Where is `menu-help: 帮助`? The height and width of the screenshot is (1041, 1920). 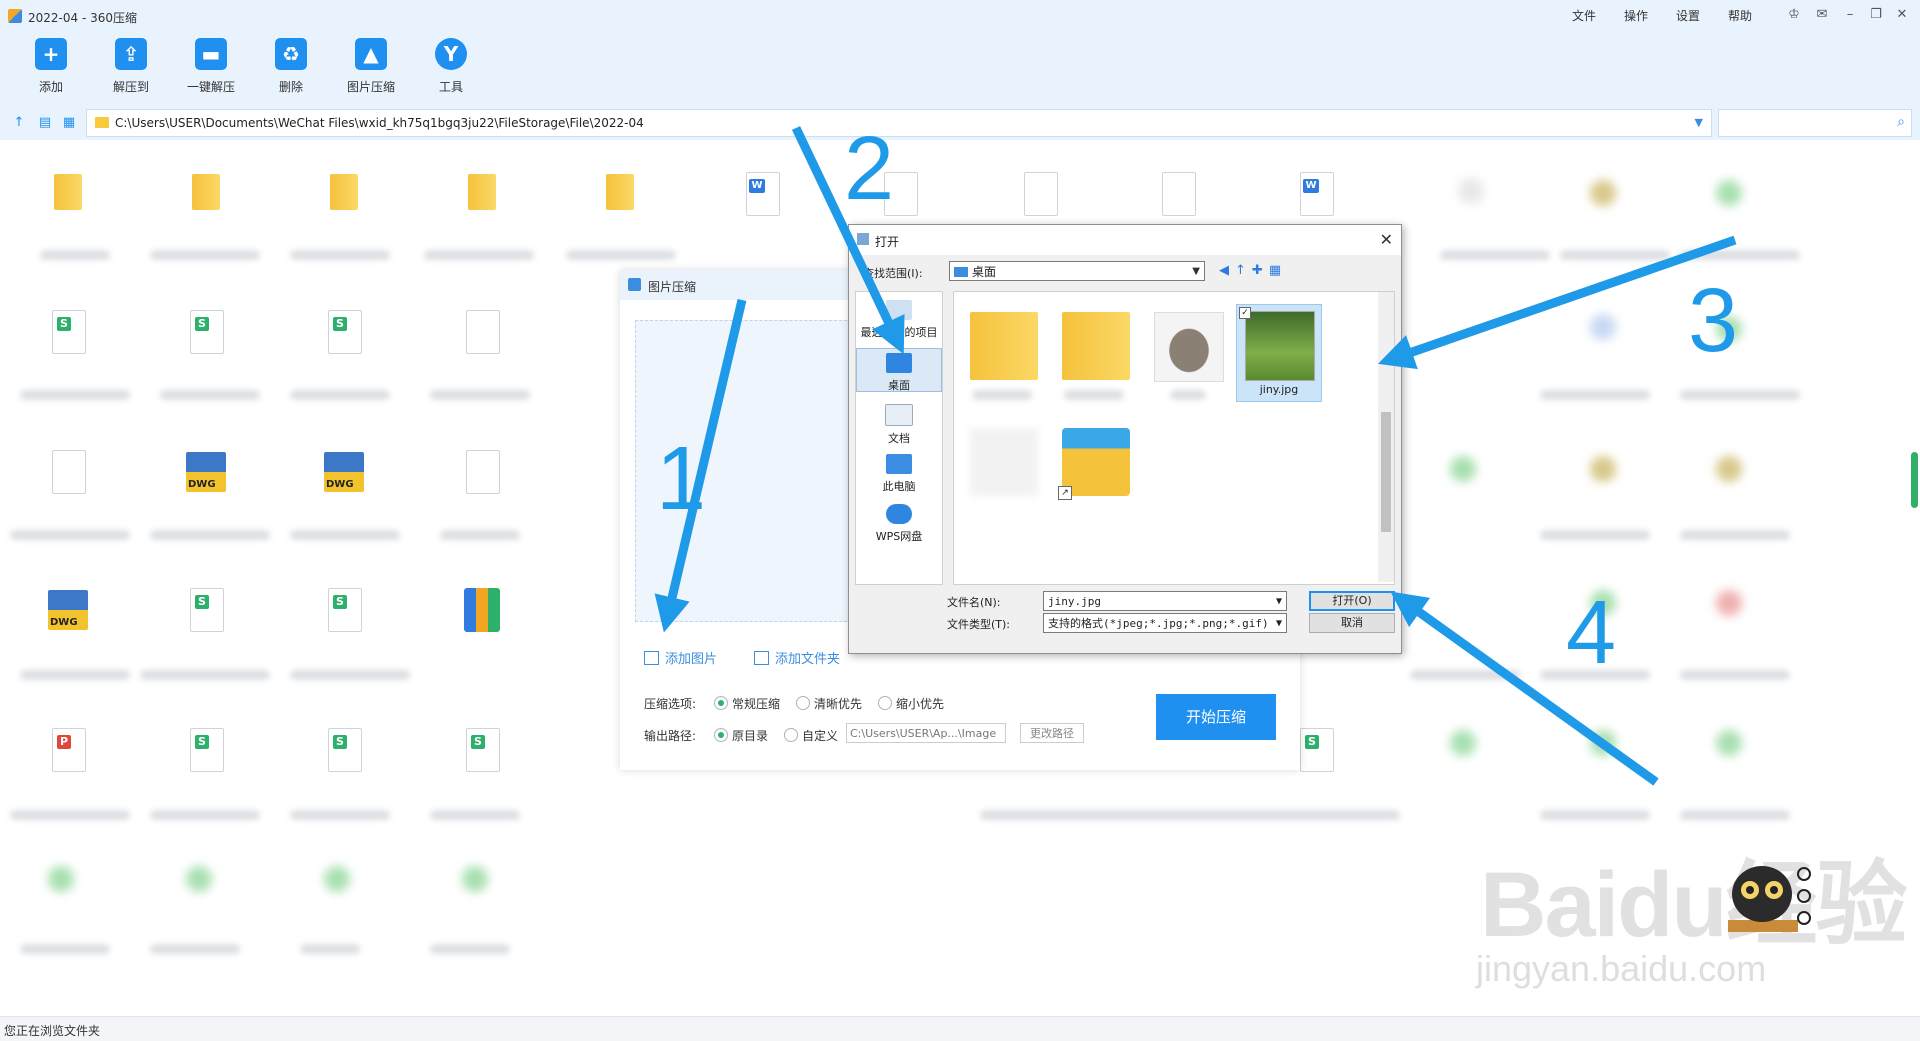 menu-help: 帮助 is located at coordinates (1740, 15).